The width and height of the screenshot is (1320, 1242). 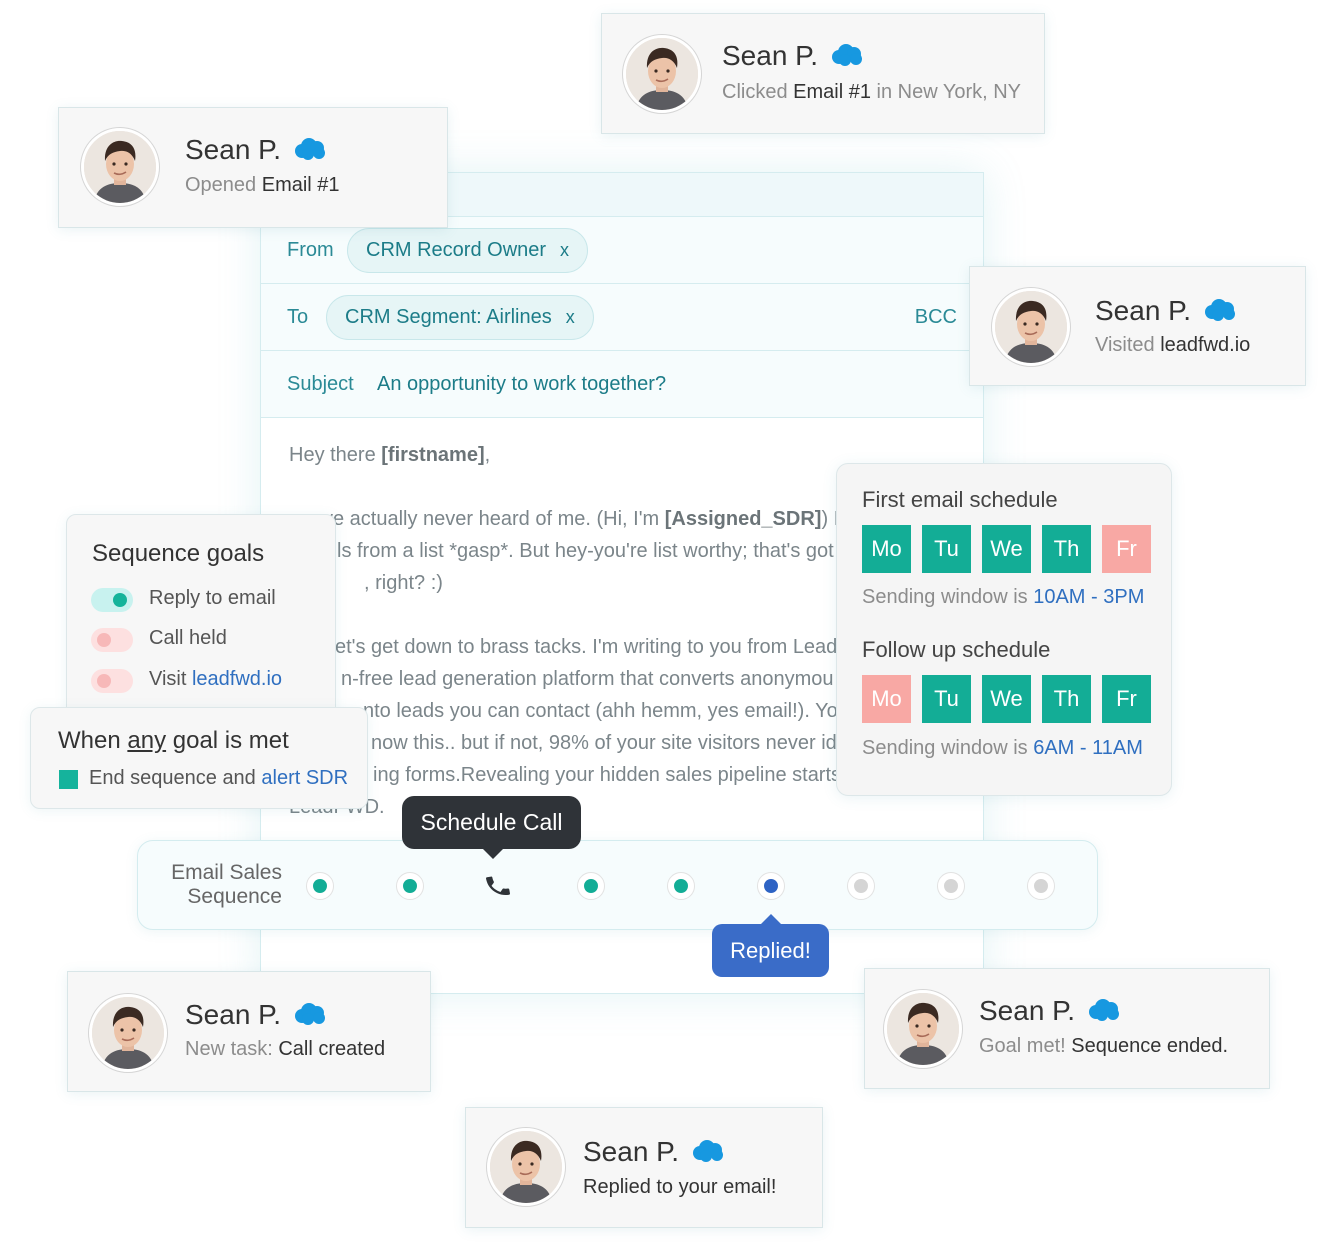 I want to click on activity-highlight: Call created, so click(x=332, y=1049).